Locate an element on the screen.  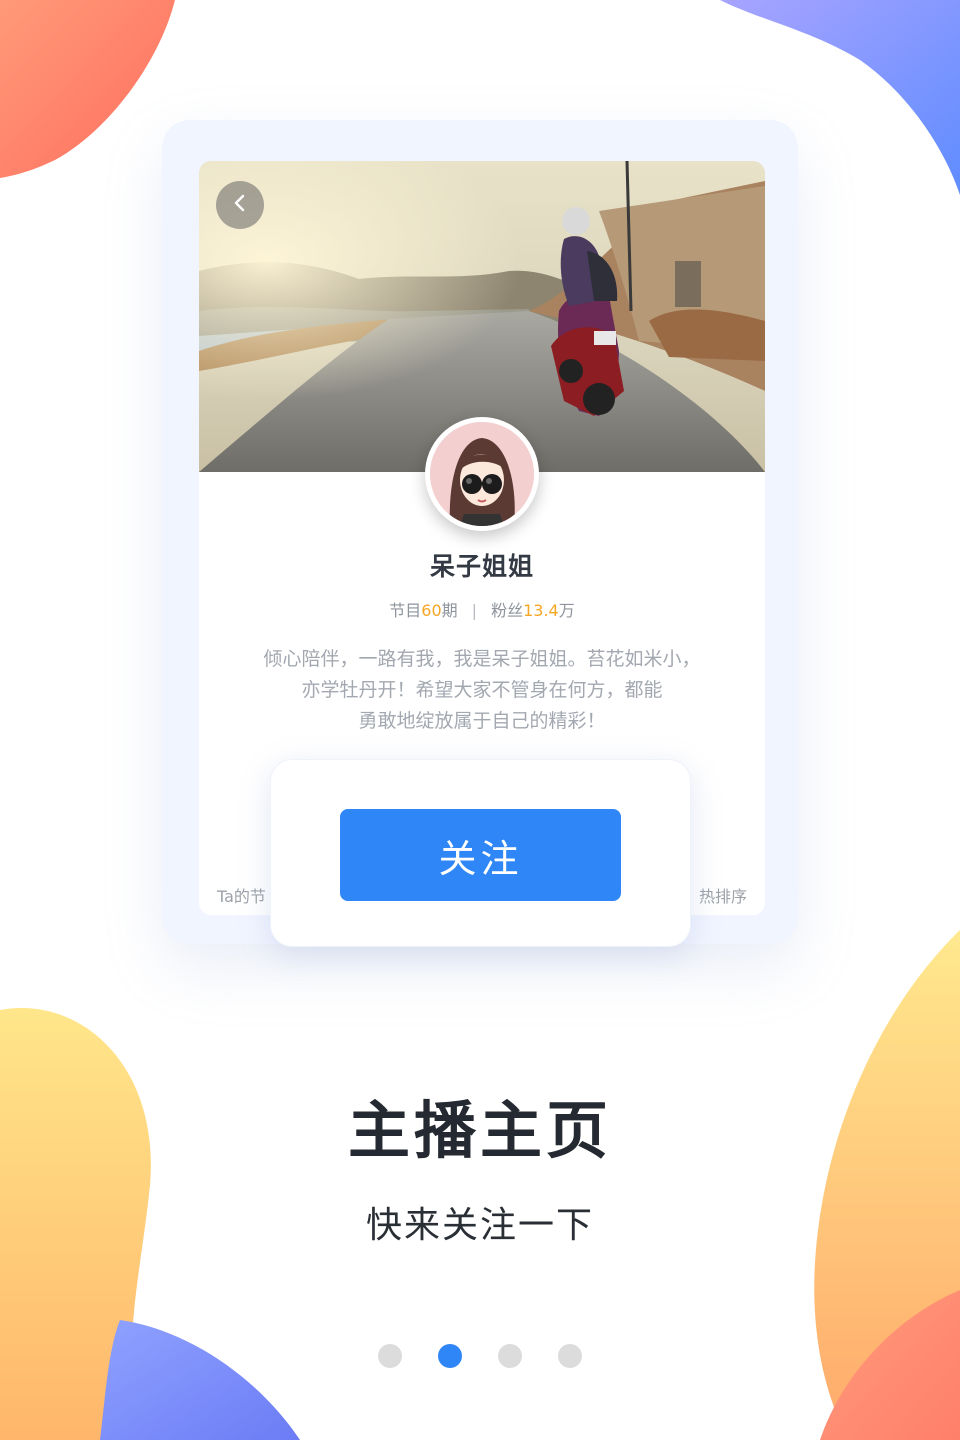
bio-line: 倾心陪伴，一路有我，我是呆子姐姐。苔花如米小， is located at coordinates (482, 659).